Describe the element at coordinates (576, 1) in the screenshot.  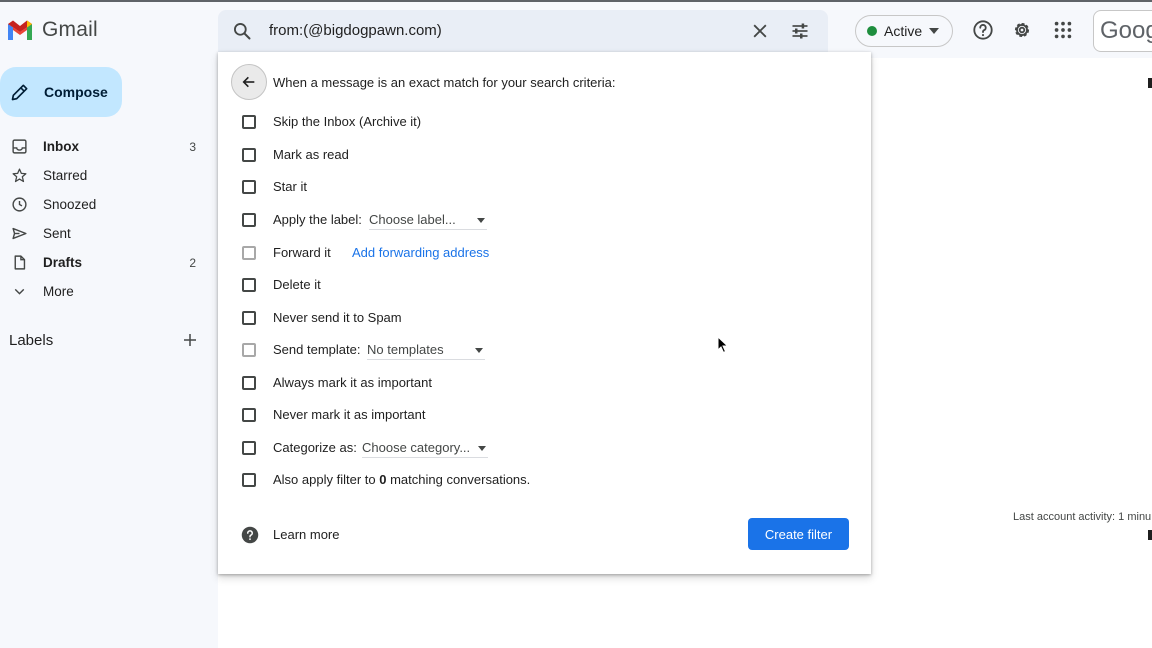
I see `window-top-edge` at that location.